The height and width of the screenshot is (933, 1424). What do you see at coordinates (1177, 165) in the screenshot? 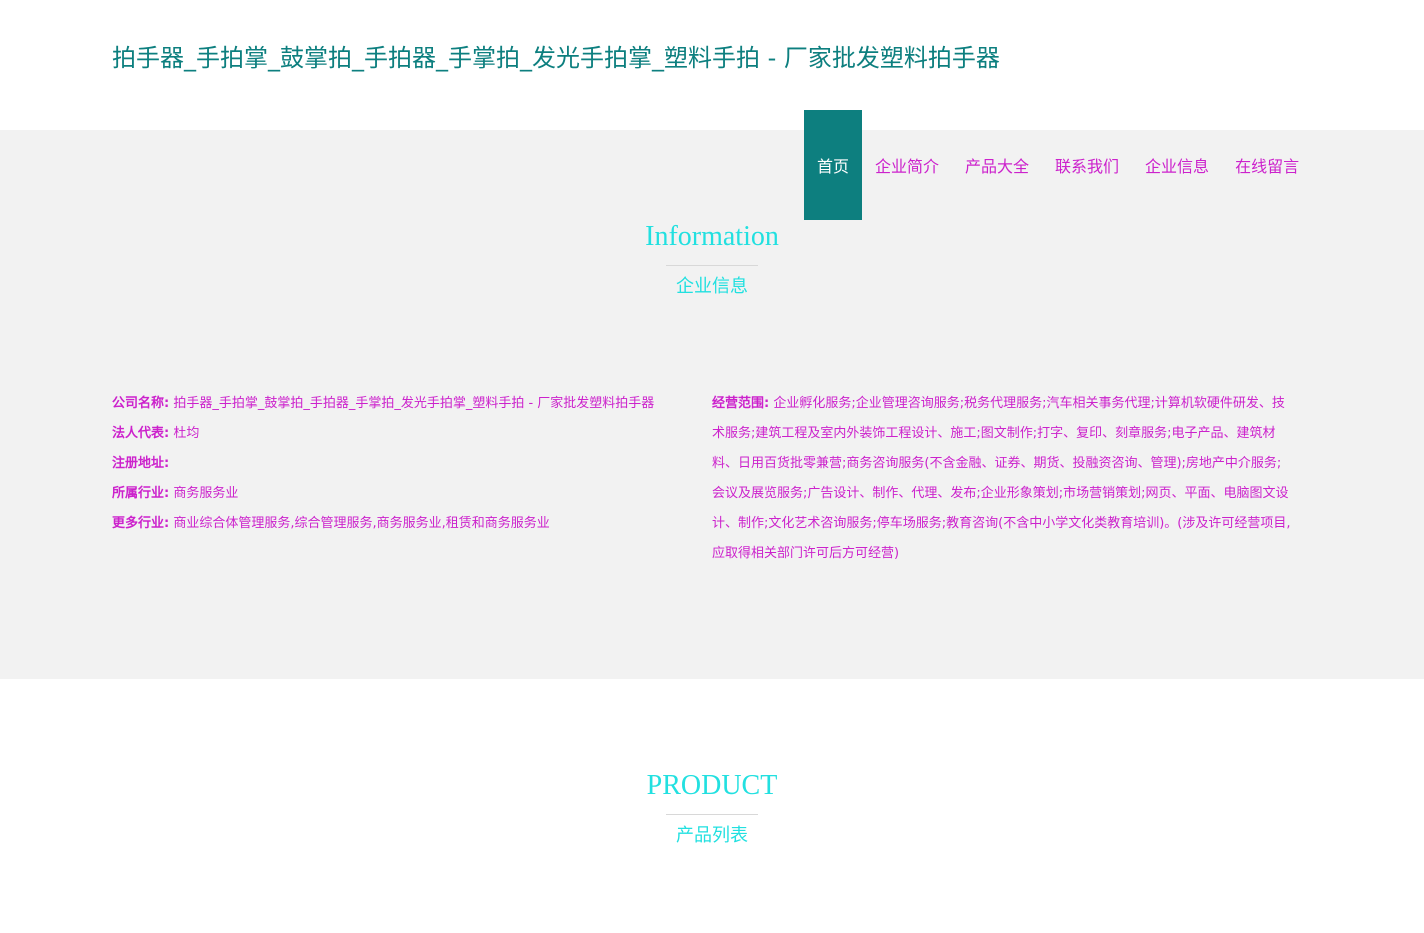
I see `nav-item-company-info: 企业信息` at bounding box center [1177, 165].